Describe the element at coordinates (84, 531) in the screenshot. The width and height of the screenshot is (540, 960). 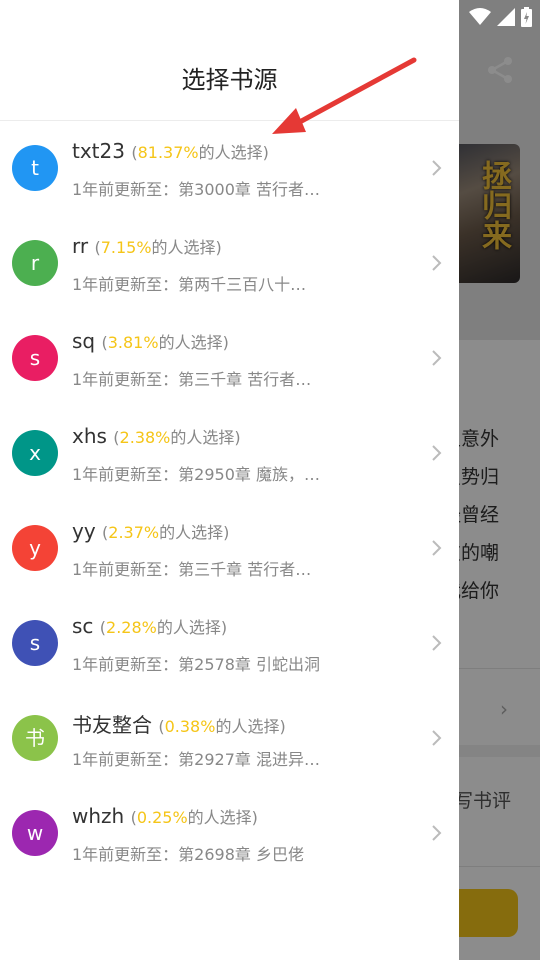
I see `source-name: yy` at that location.